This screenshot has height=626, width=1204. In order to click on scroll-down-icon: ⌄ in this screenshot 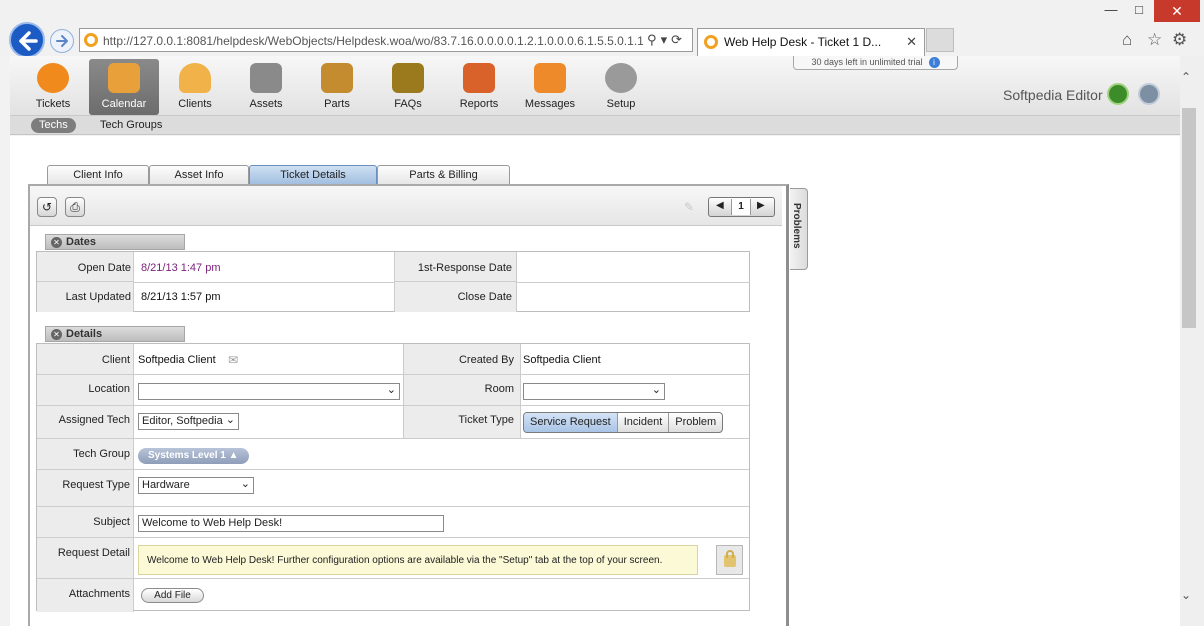, I will do `click(1186, 595)`.